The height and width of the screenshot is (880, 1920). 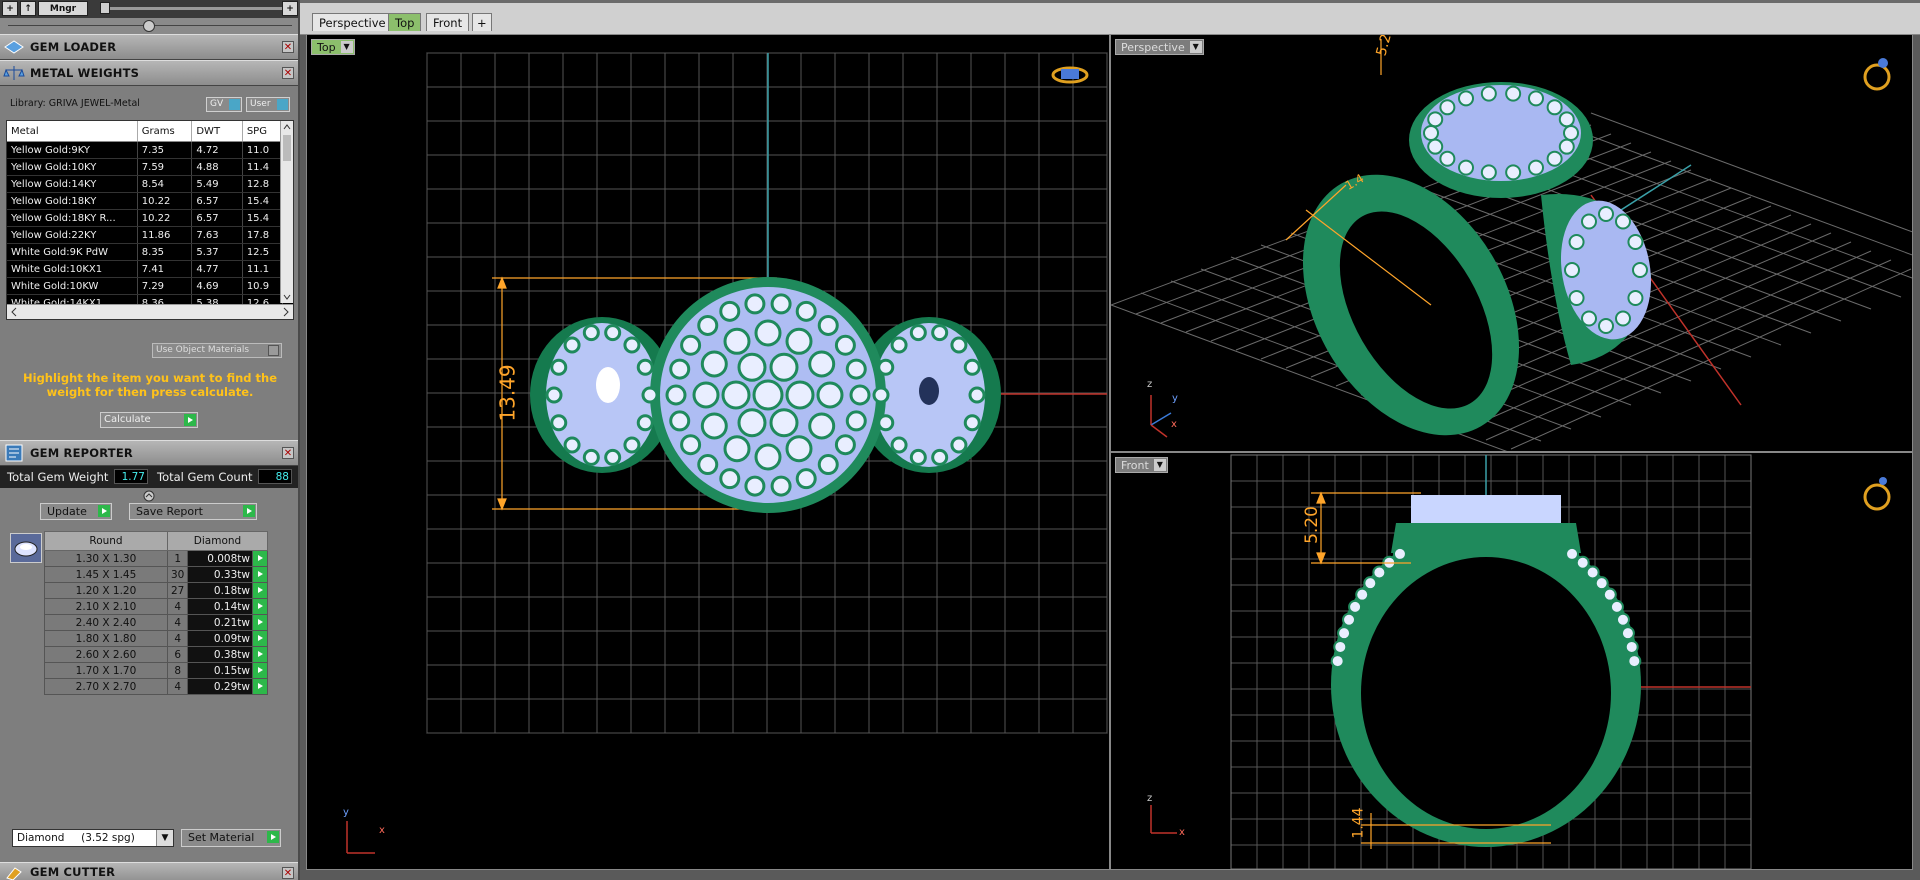 What do you see at coordinates (156, 686) in the screenshot?
I see `gem-row: 2.70 X 2.70 4 0.29tw` at bounding box center [156, 686].